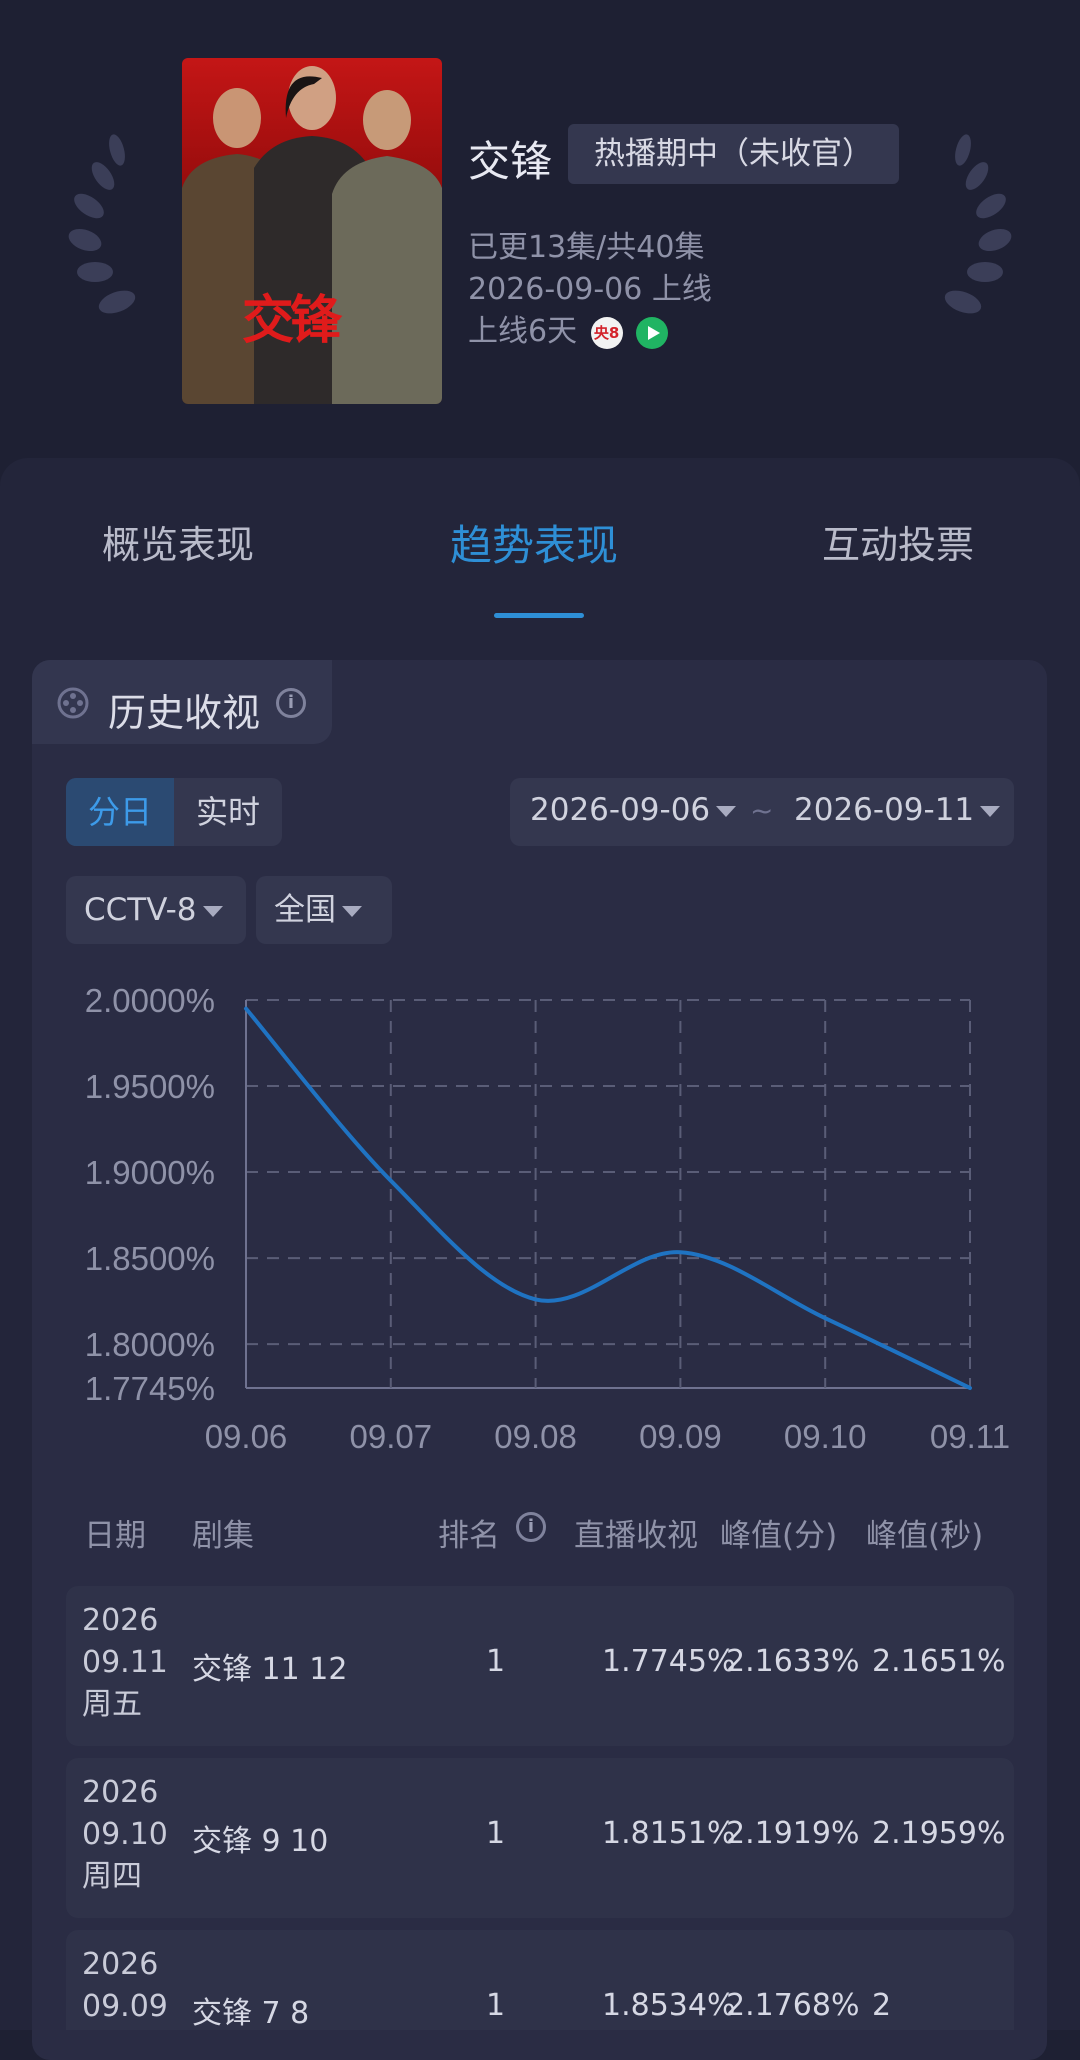 The image size is (1080, 2060). I want to click on history-icon, so click(73, 703).